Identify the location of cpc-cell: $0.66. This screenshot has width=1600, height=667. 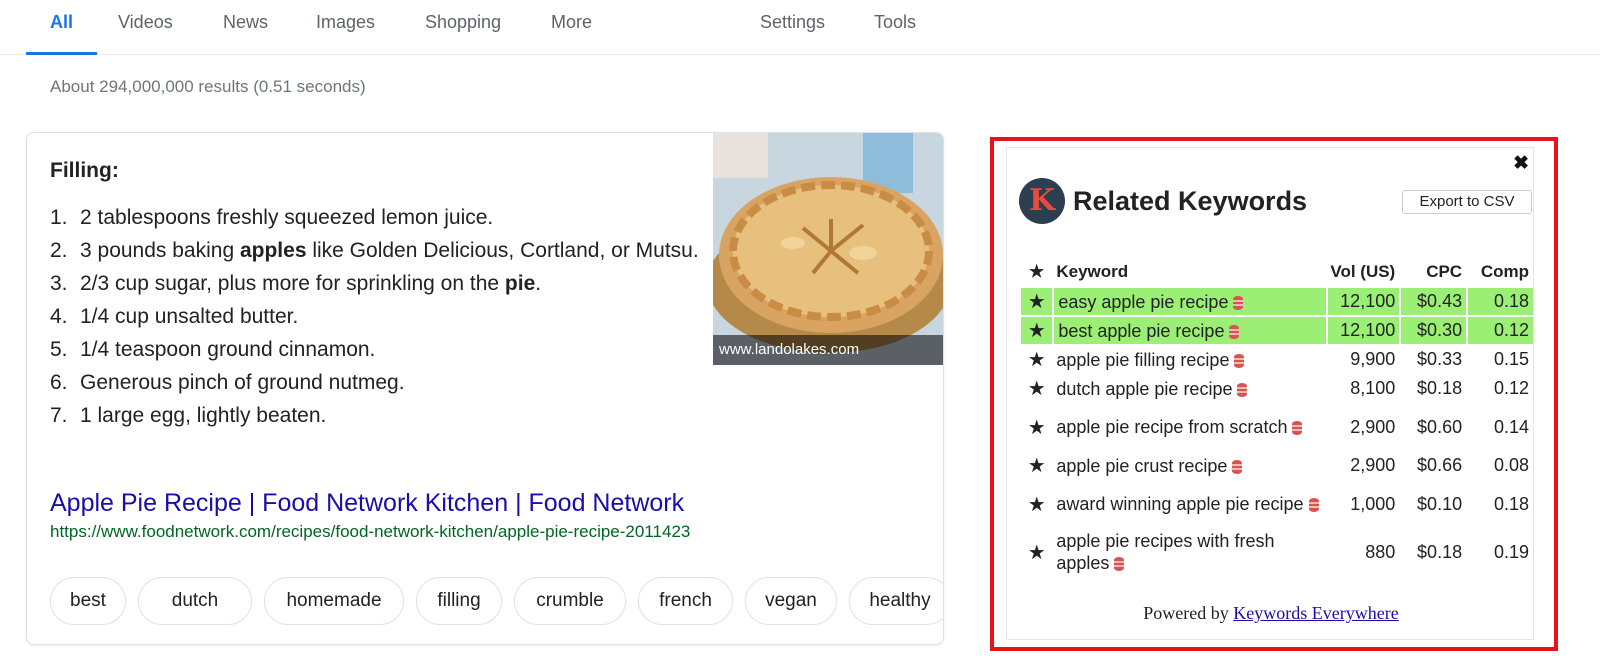
(1440, 465).